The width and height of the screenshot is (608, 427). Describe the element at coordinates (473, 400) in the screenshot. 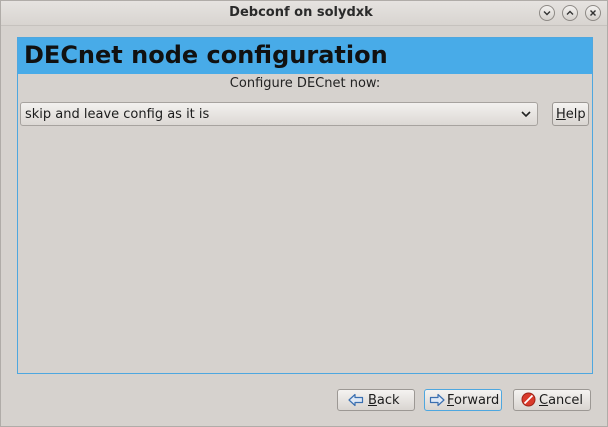

I see `forward-button-label: Forward` at that location.